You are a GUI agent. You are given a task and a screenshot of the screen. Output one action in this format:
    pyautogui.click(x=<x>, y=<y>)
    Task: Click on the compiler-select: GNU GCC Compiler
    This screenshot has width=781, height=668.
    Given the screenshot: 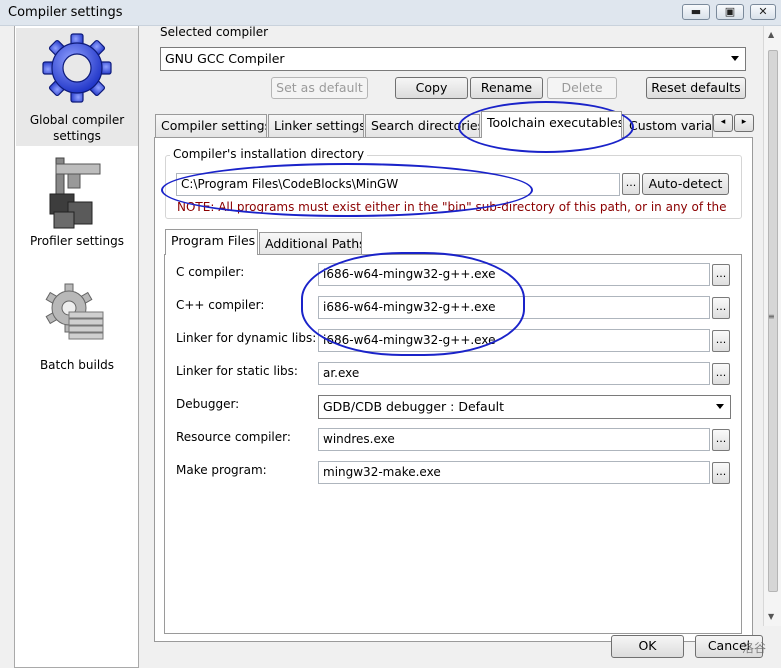 What is the action you would take?
    pyautogui.click(x=453, y=59)
    